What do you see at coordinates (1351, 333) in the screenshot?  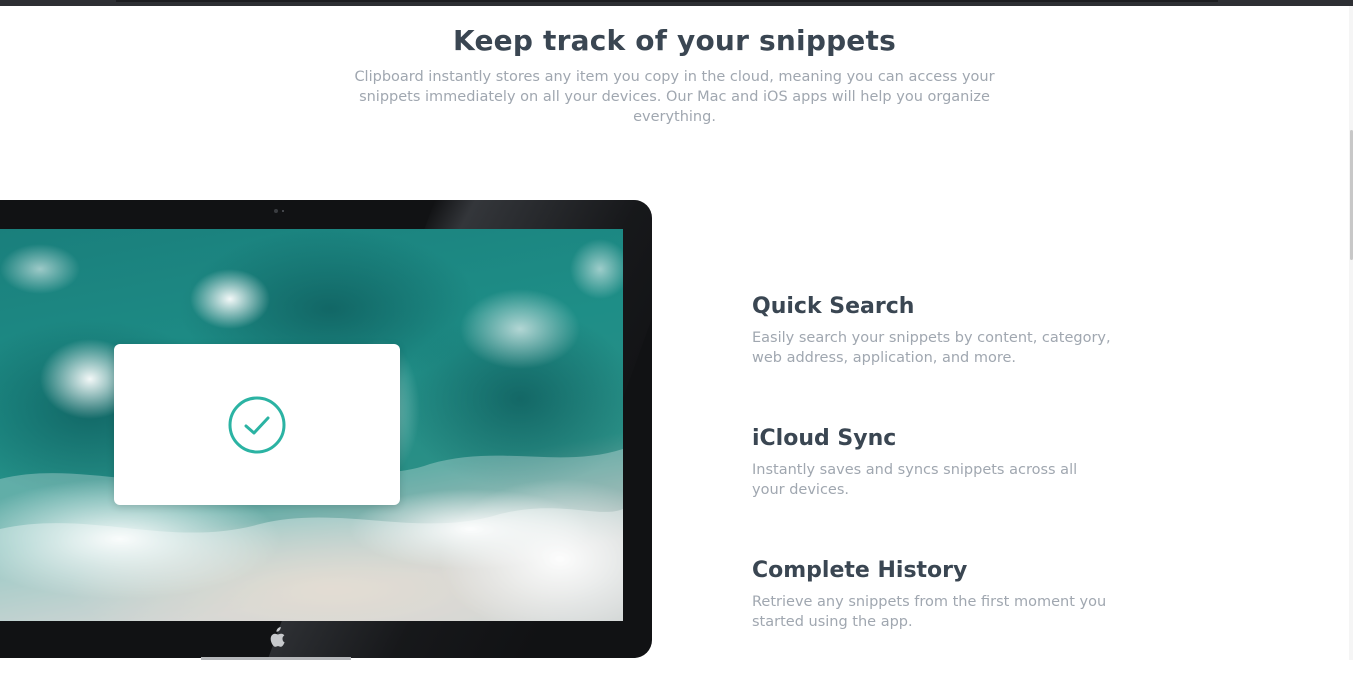 I see `scrollbar-track` at bounding box center [1351, 333].